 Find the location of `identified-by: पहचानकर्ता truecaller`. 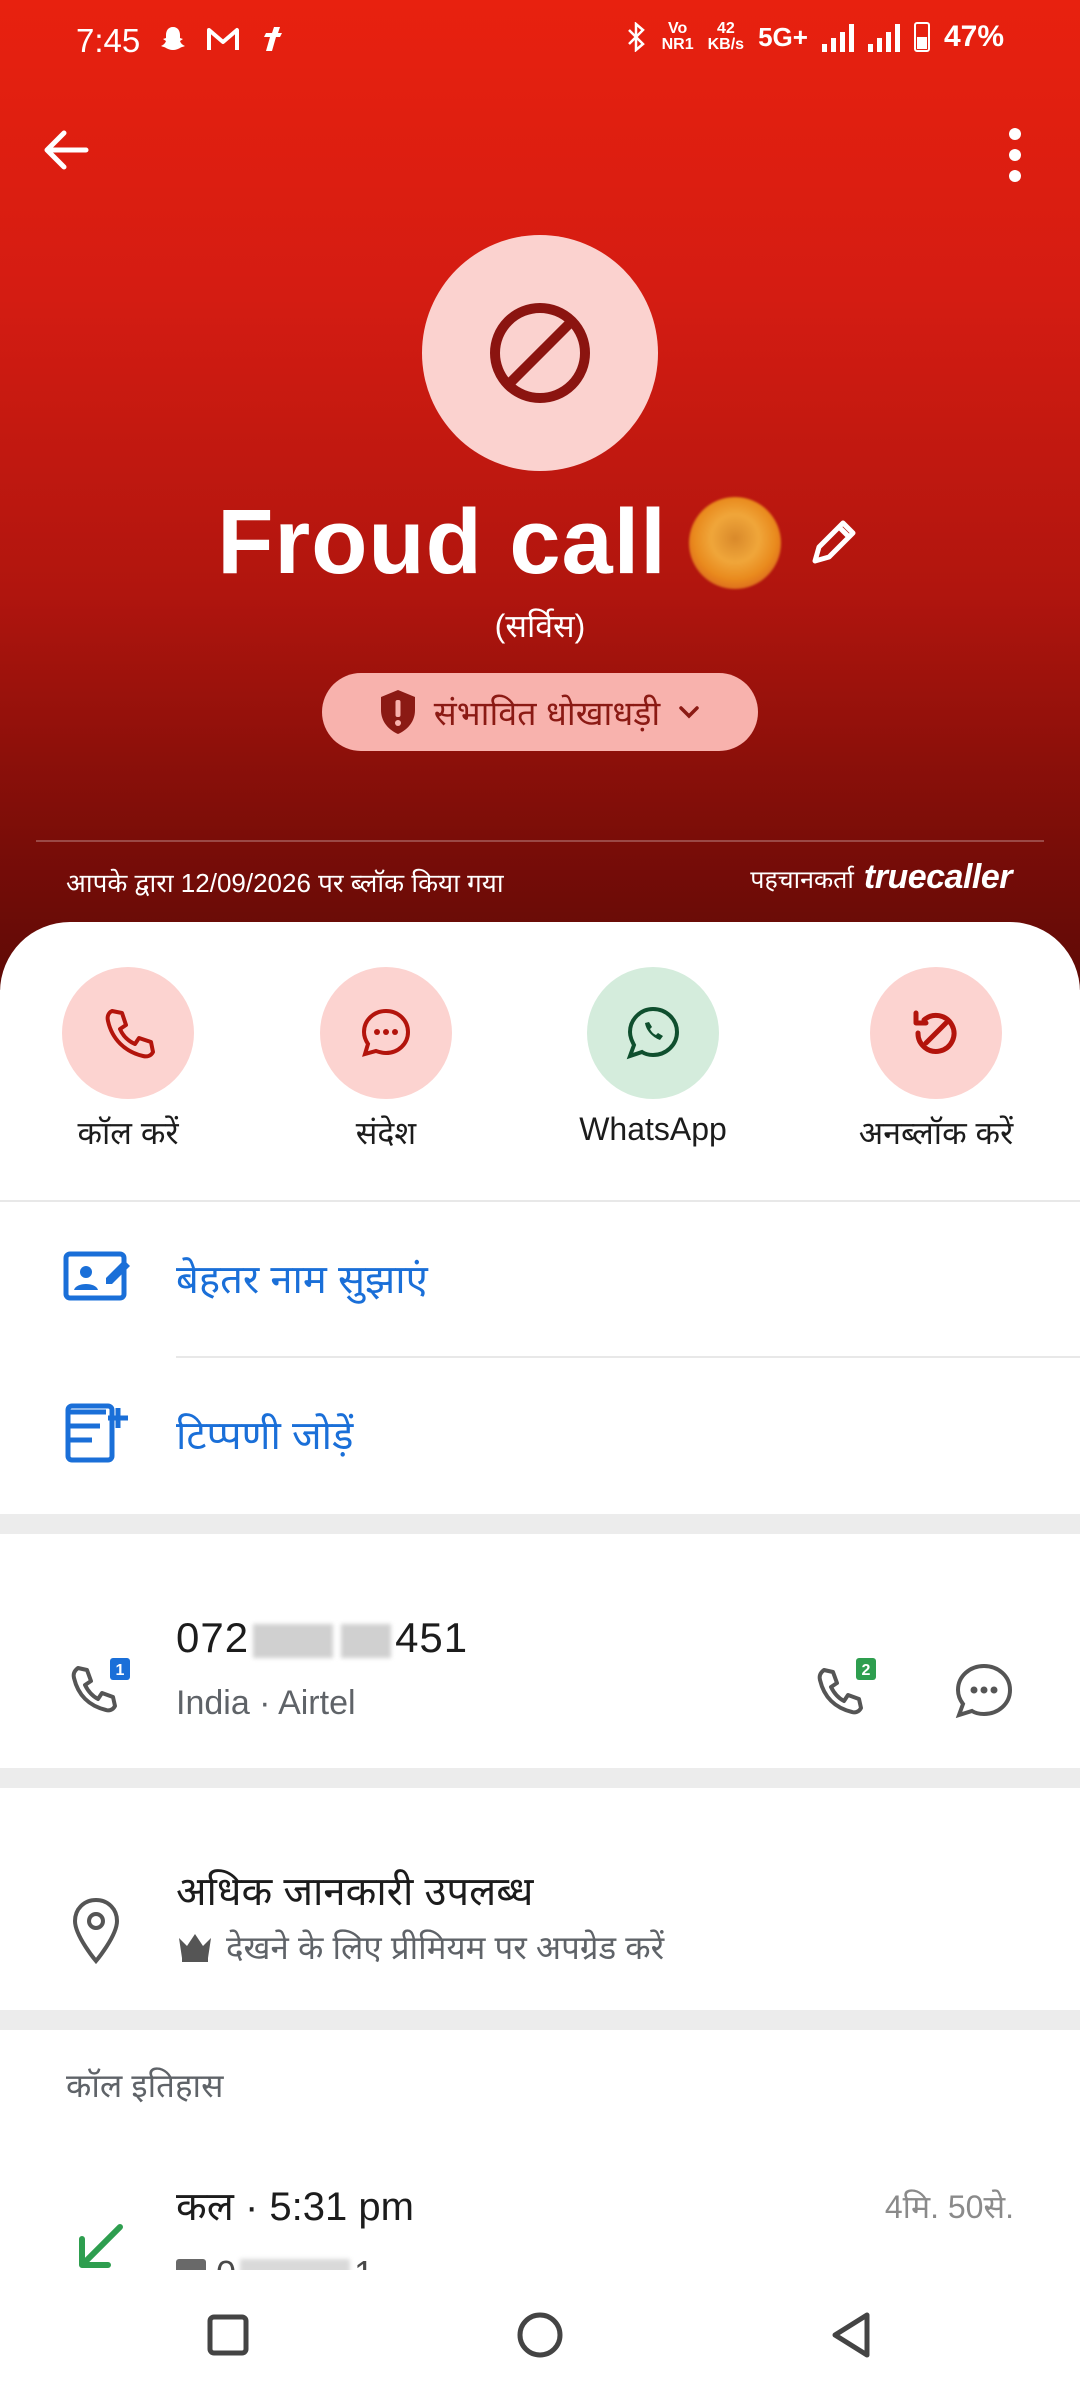

identified-by: पहचानकर्ता truecaller is located at coordinates (881, 877).